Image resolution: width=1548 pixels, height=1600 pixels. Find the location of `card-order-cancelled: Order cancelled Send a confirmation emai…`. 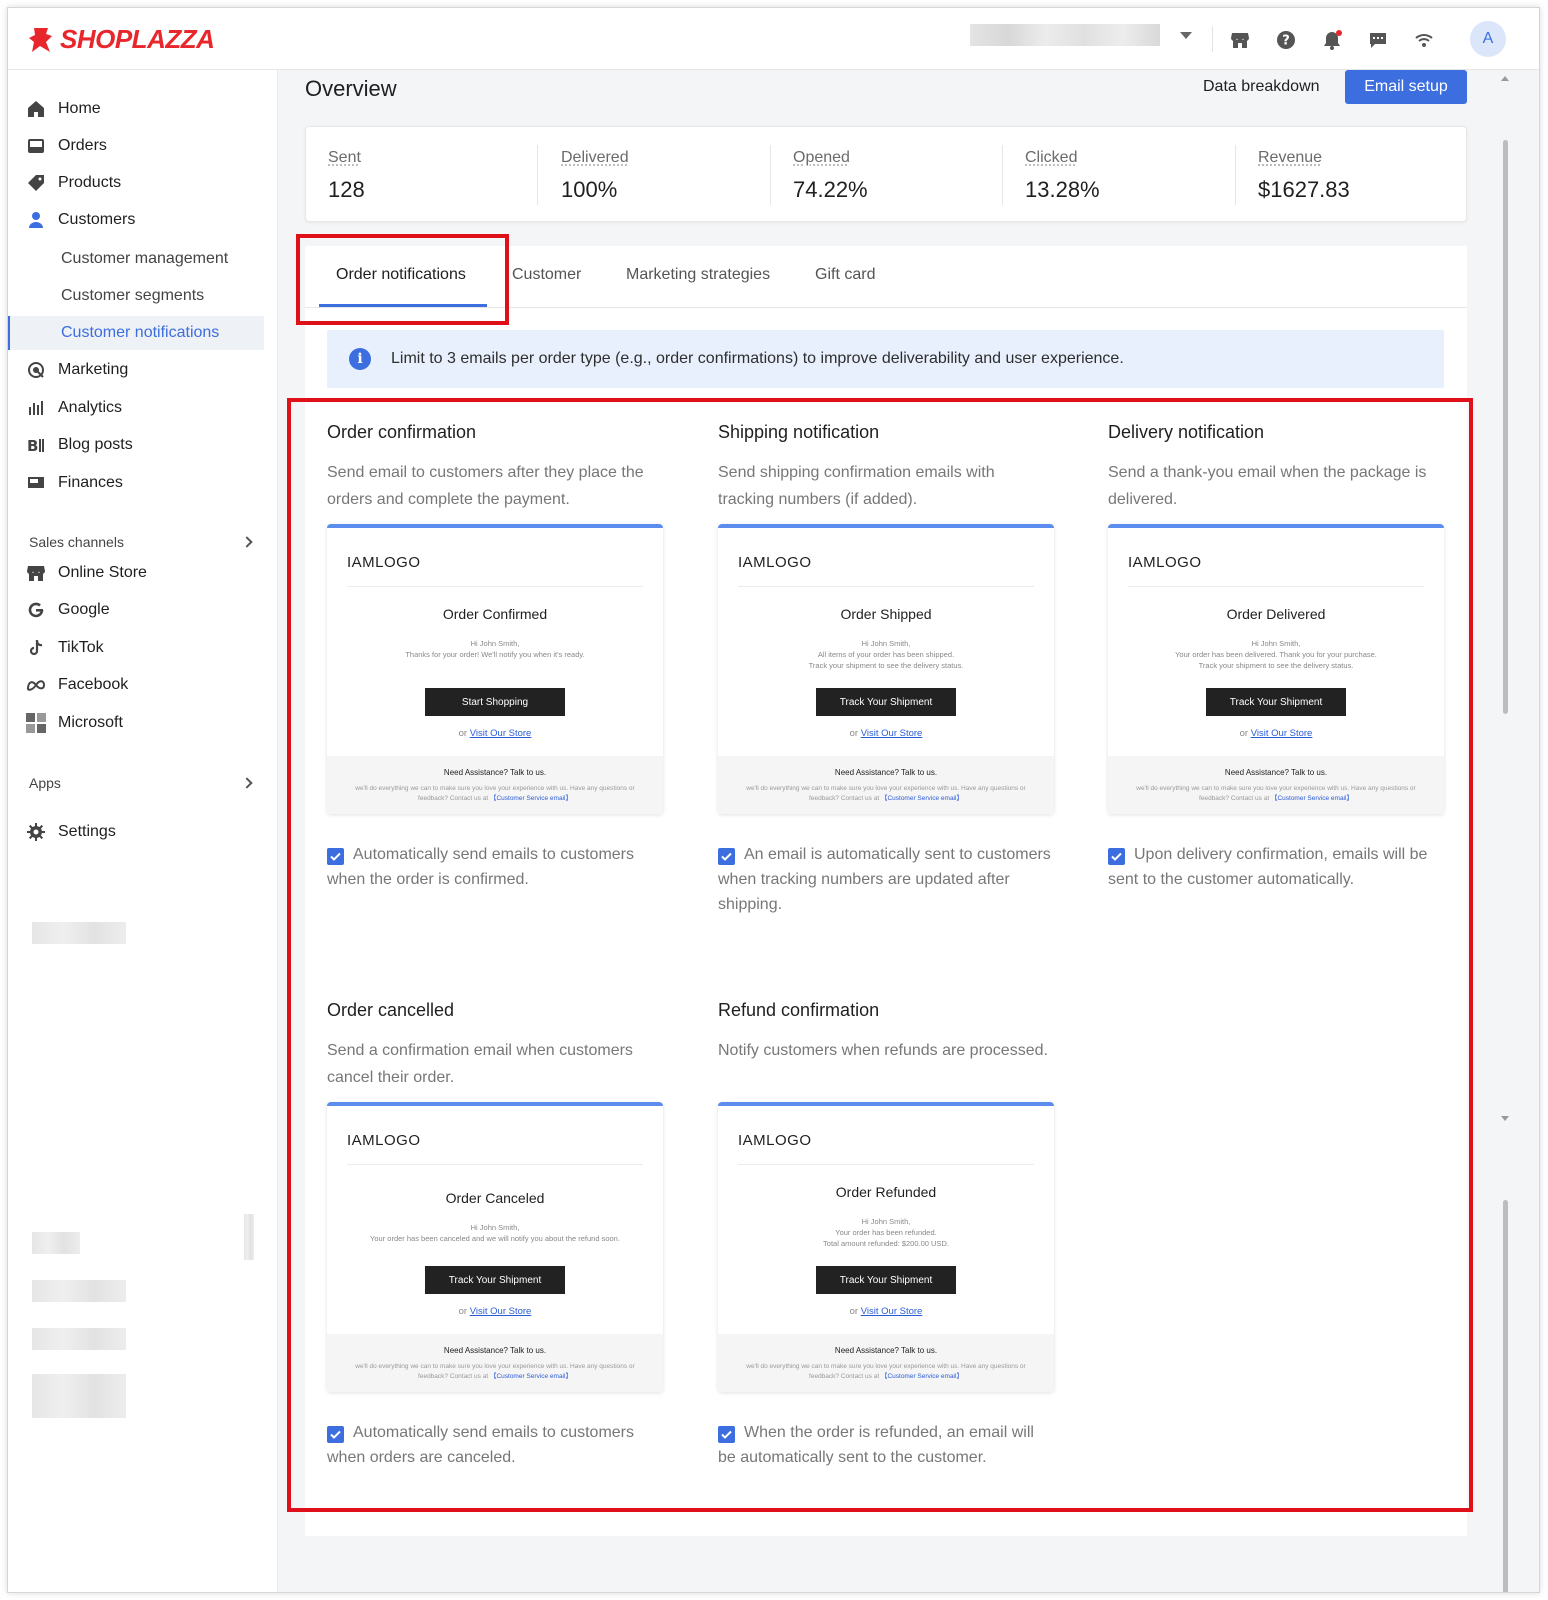

card-order-cancelled: Order cancelled Send a confirmation emai… is located at coordinates (495, 1233).